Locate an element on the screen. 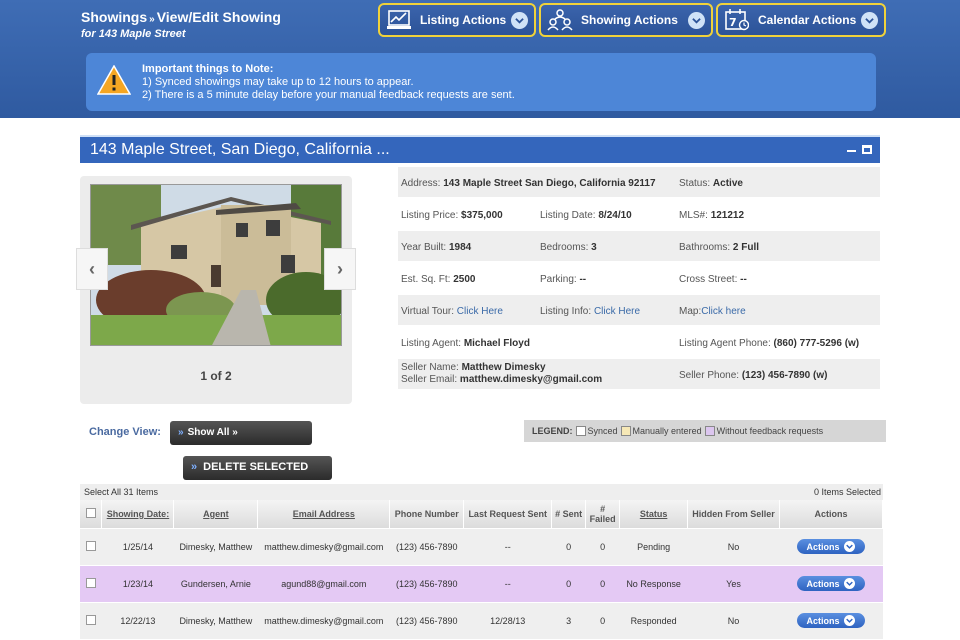  virtual-tour-field: Virtual Tour: Click Here is located at coordinates (452, 311).